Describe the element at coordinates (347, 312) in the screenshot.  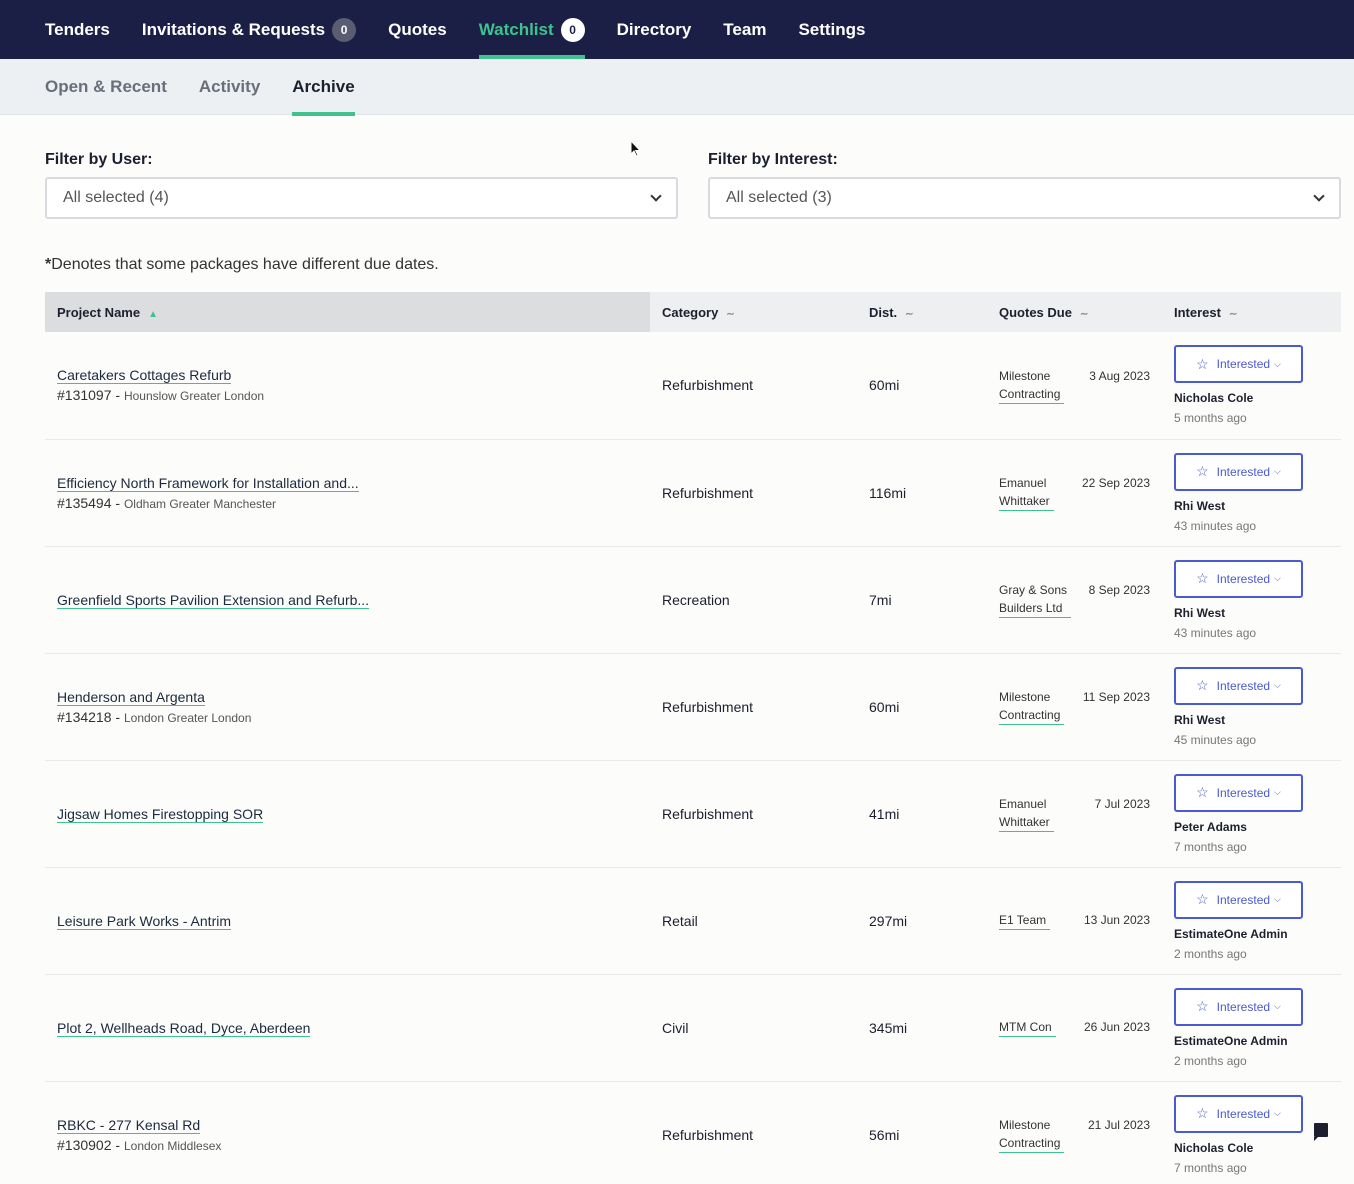
I see `header-project-name: Project Name ▲` at that location.